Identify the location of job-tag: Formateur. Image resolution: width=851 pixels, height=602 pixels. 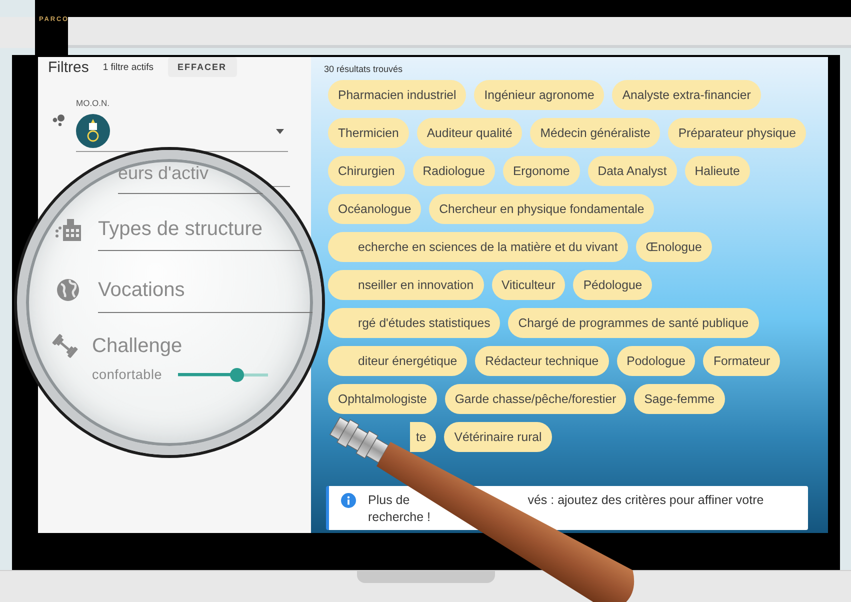
(741, 361).